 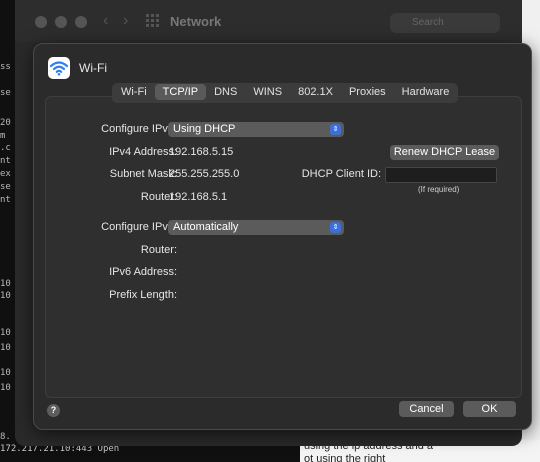 What do you see at coordinates (125, 21) in the screenshot?
I see `forward-arrow-icon: ›` at bounding box center [125, 21].